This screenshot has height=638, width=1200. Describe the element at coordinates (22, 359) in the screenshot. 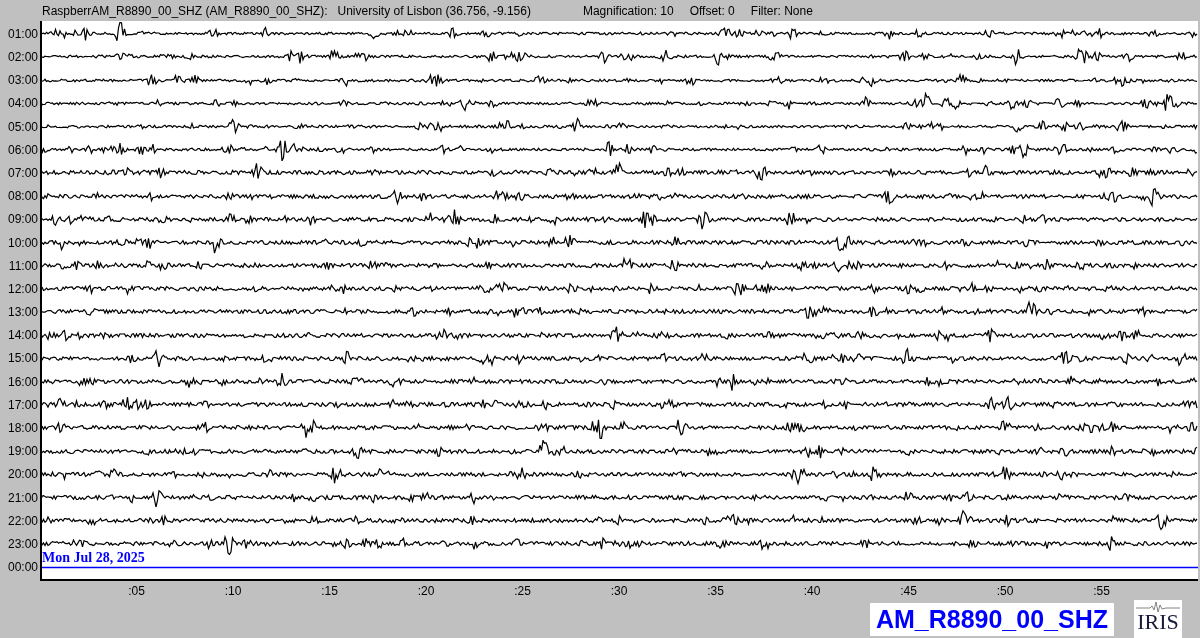

I see `time-label: 15:00` at that location.